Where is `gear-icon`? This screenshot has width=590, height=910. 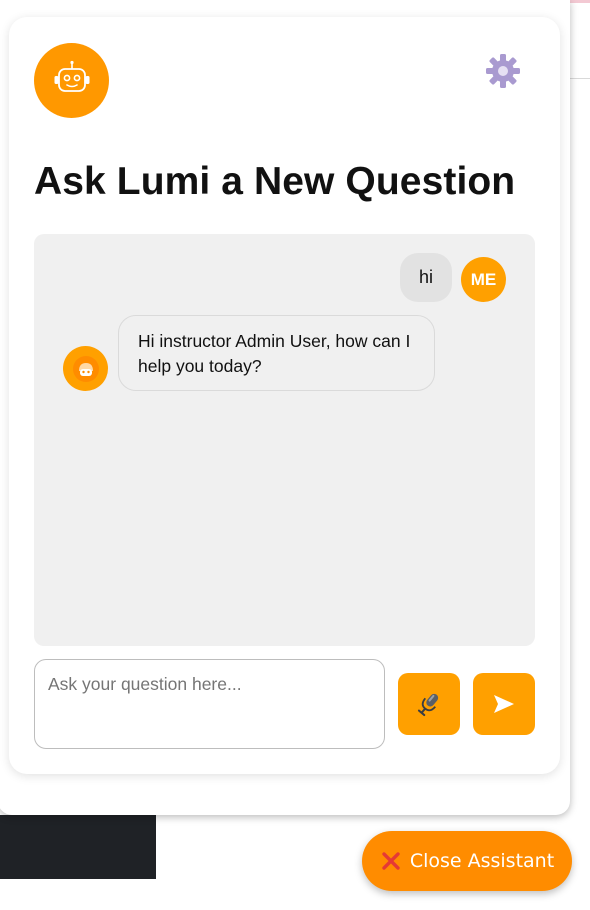 gear-icon is located at coordinates (503, 71).